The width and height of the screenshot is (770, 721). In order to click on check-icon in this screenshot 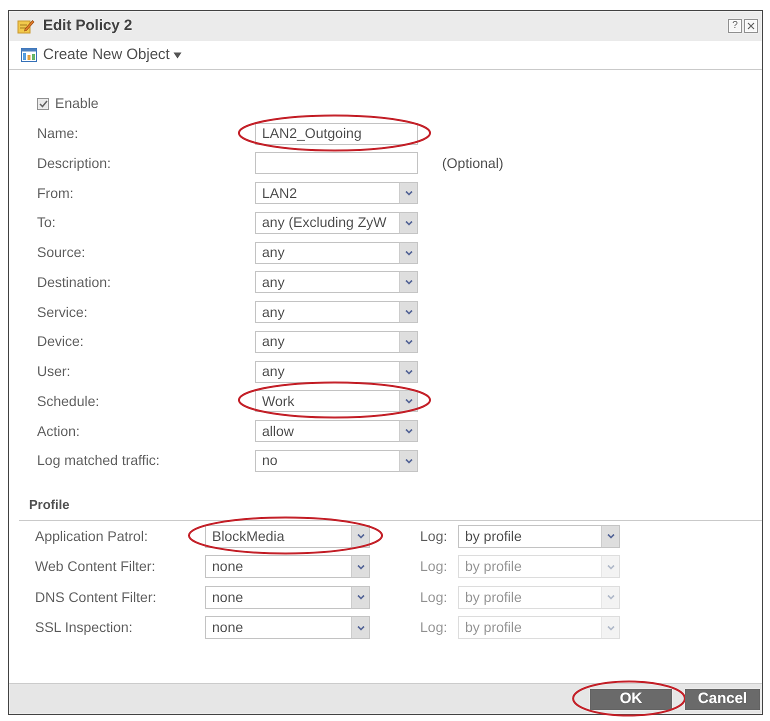, I will do `click(43, 104)`.